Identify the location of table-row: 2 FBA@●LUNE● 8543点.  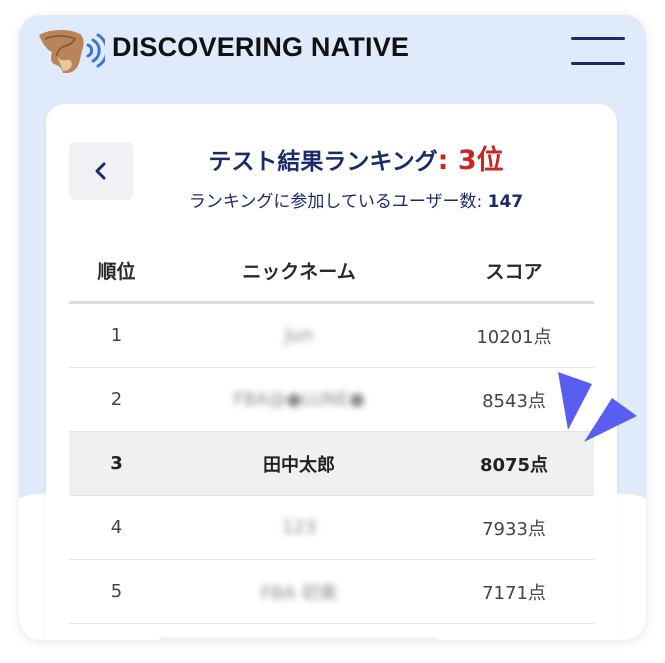
(331, 400).